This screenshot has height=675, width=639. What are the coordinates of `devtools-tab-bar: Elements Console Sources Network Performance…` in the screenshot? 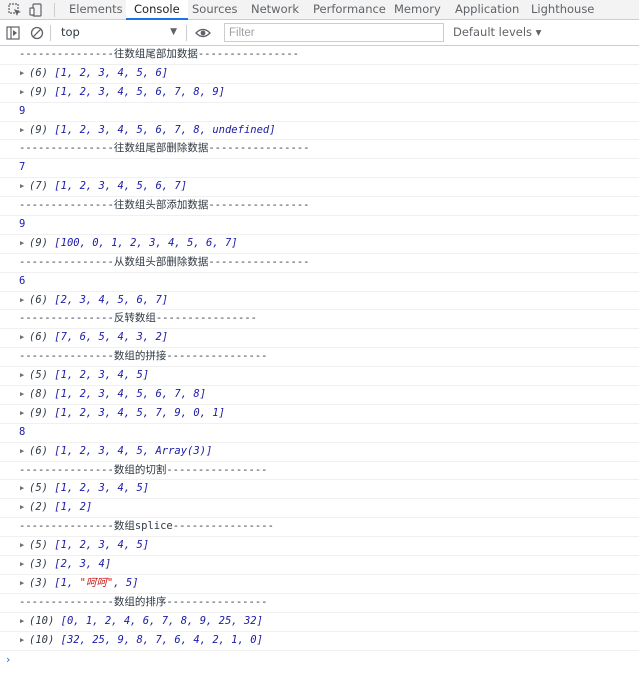 It's located at (319, 10).